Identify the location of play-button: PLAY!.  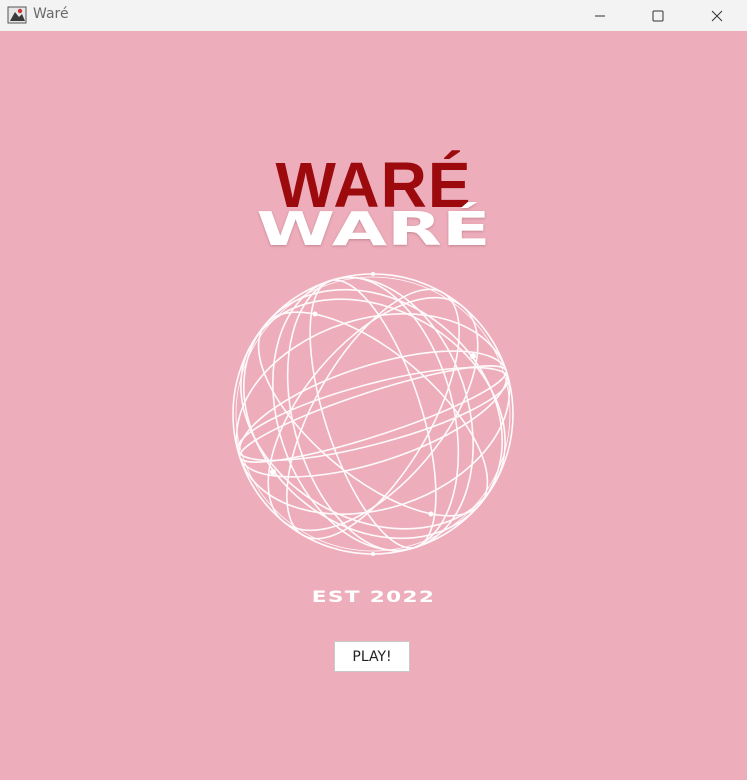
(372, 656).